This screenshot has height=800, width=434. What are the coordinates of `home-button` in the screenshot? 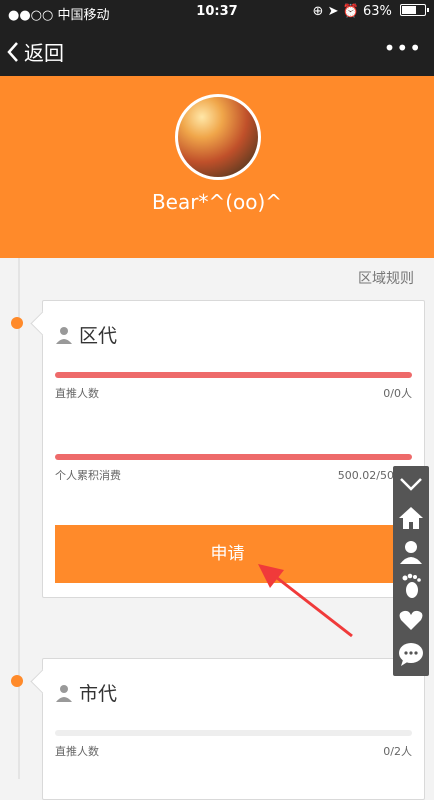 It's located at (411, 518).